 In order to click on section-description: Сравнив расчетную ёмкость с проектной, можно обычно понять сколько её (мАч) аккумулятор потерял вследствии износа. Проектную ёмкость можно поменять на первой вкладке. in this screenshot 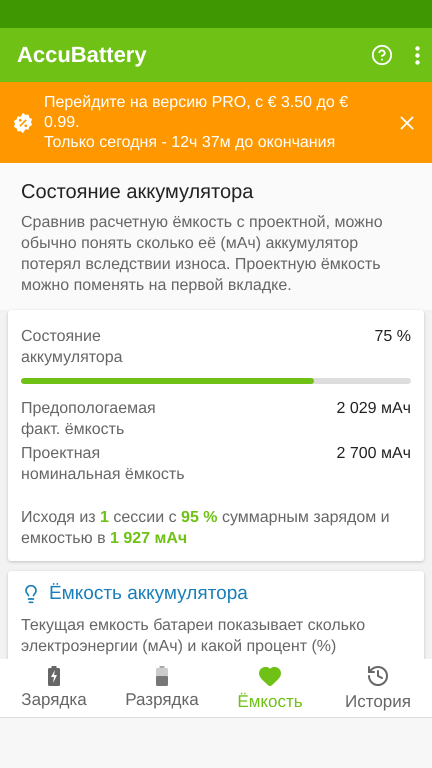, I will do `click(202, 254)`.